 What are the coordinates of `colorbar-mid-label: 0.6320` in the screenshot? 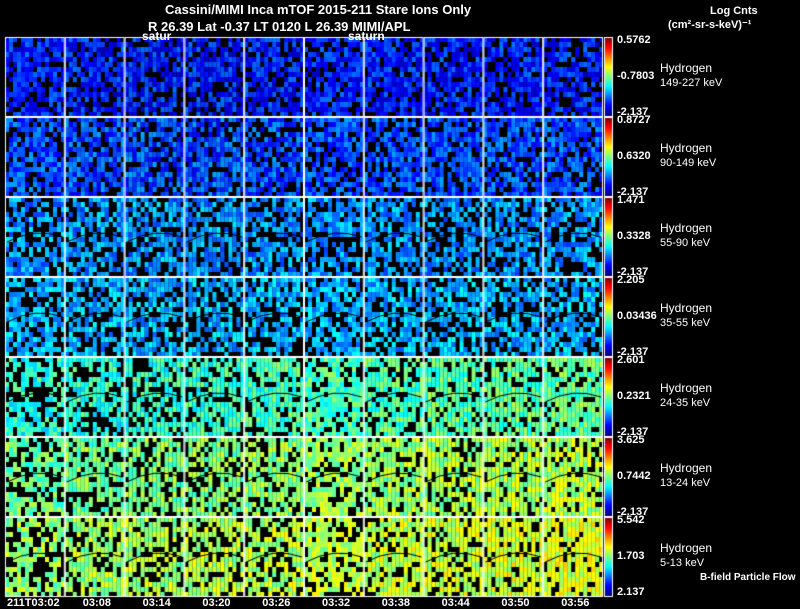 It's located at (634, 156).